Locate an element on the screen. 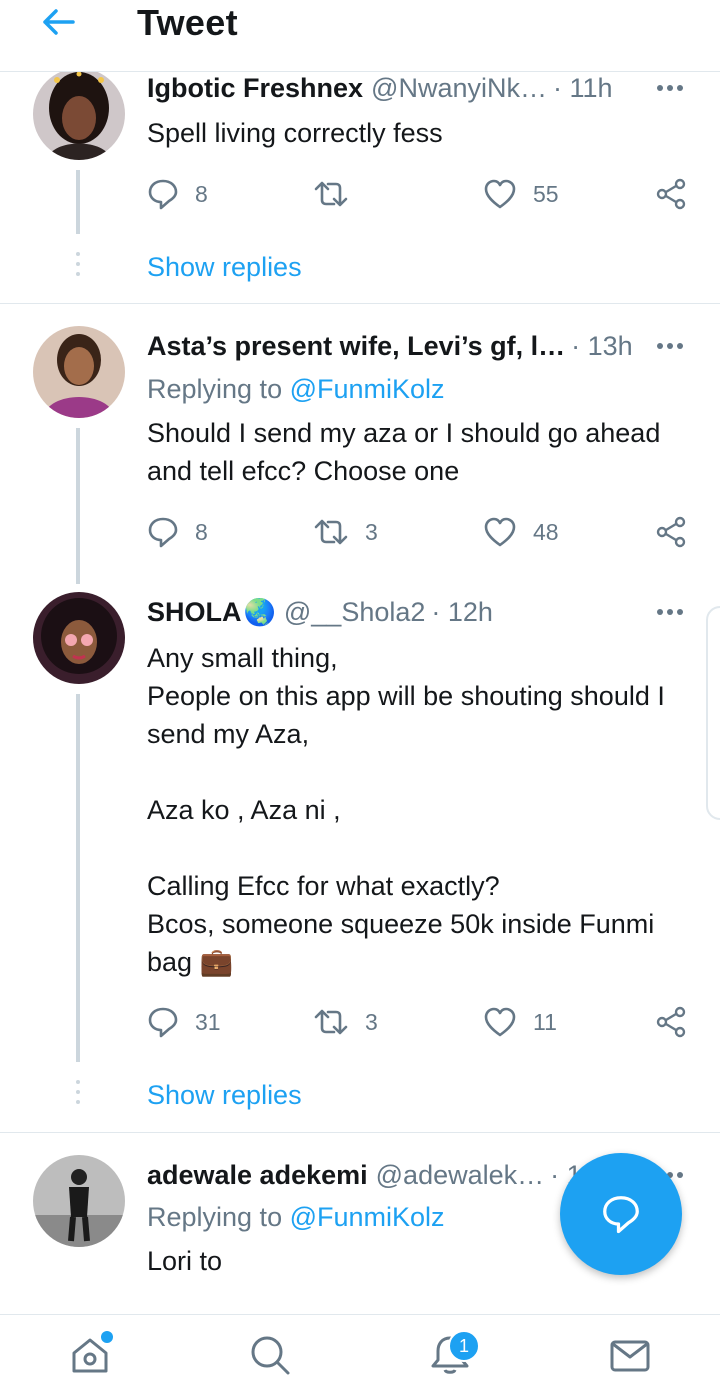 The height and width of the screenshot is (1392, 720). like-count: 11 is located at coordinates (545, 1021).